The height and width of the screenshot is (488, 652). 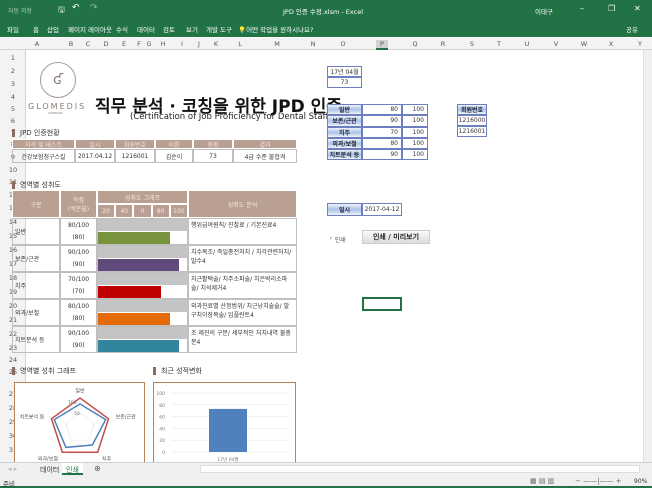 I want to click on achieve-section-title: 영역별 성취도, so click(x=36, y=185).